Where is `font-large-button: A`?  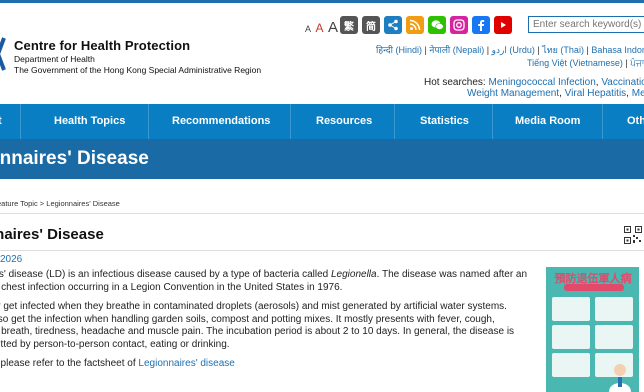
font-large-button: A is located at coordinates (333, 27).